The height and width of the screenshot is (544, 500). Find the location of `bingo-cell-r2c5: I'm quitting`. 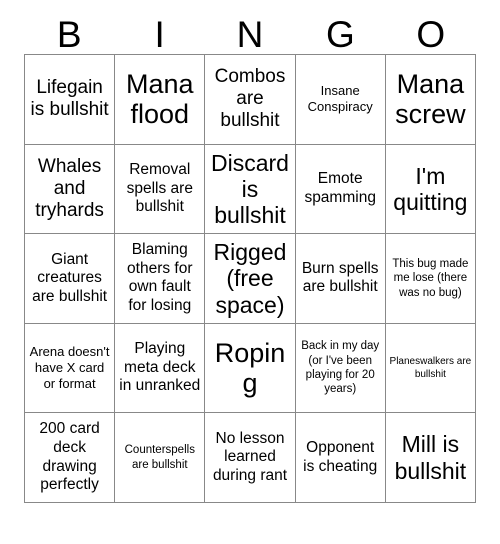

bingo-cell-r2c5: I'm quitting is located at coordinates (430, 189).